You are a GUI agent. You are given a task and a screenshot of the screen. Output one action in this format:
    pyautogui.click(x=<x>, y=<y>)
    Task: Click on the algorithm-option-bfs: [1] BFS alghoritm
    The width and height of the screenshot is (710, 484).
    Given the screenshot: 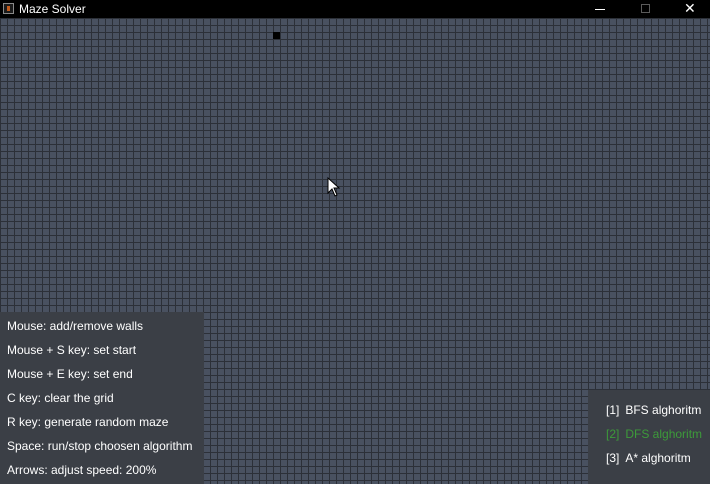 What is the action you would take?
    pyautogui.click(x=653, y=410)
    